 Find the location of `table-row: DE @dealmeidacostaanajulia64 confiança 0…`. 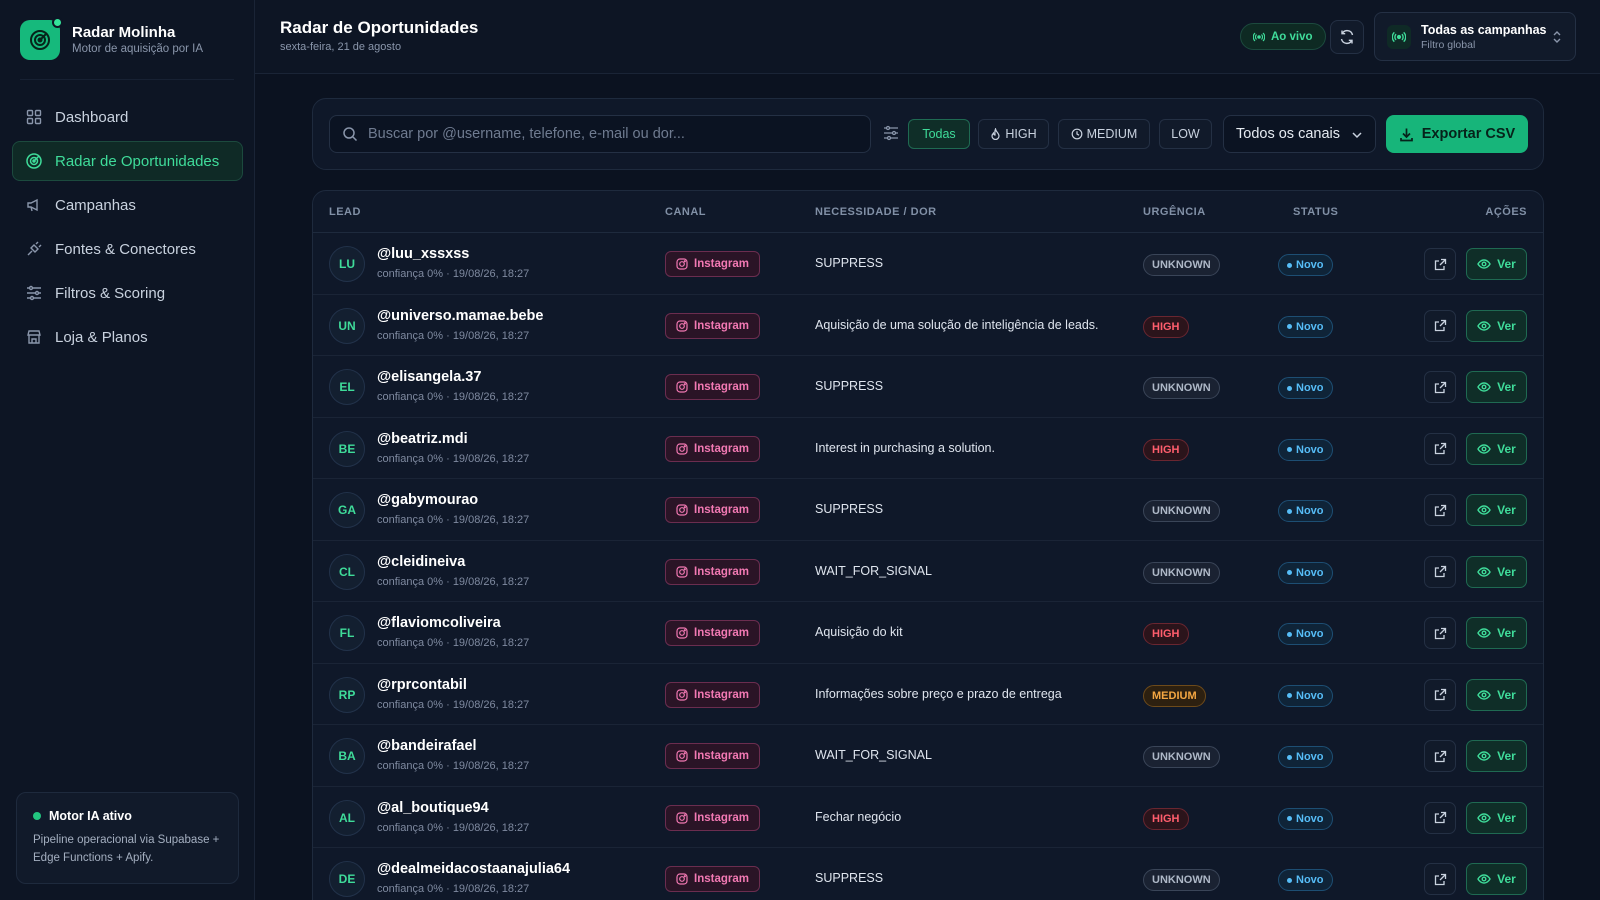

table-row: DE @dealmeidacostaanajulia64 confiança 0… is located at coordinates (928, 874).